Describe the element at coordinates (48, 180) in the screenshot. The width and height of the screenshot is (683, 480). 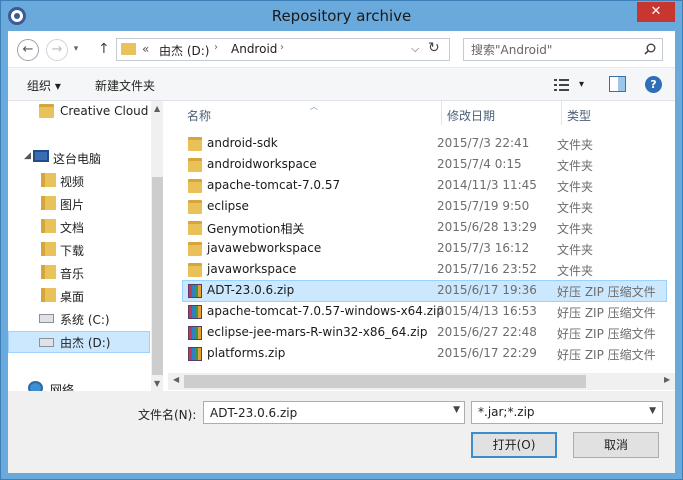
I see `videos-folder-icon` at that location.